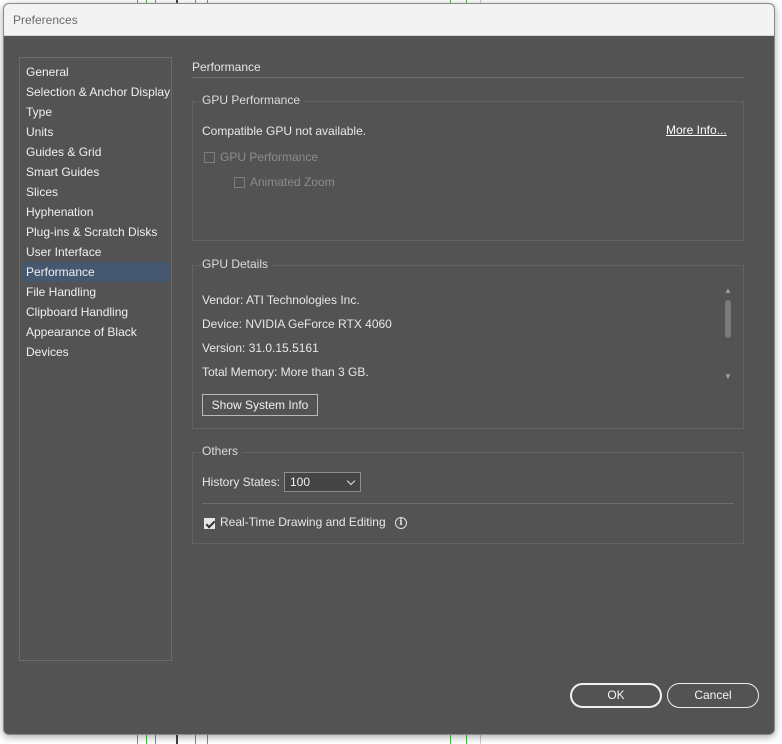 The image size is (782, 744). I want to click on sidebar-item-slices: Slices, so click(95, 192).